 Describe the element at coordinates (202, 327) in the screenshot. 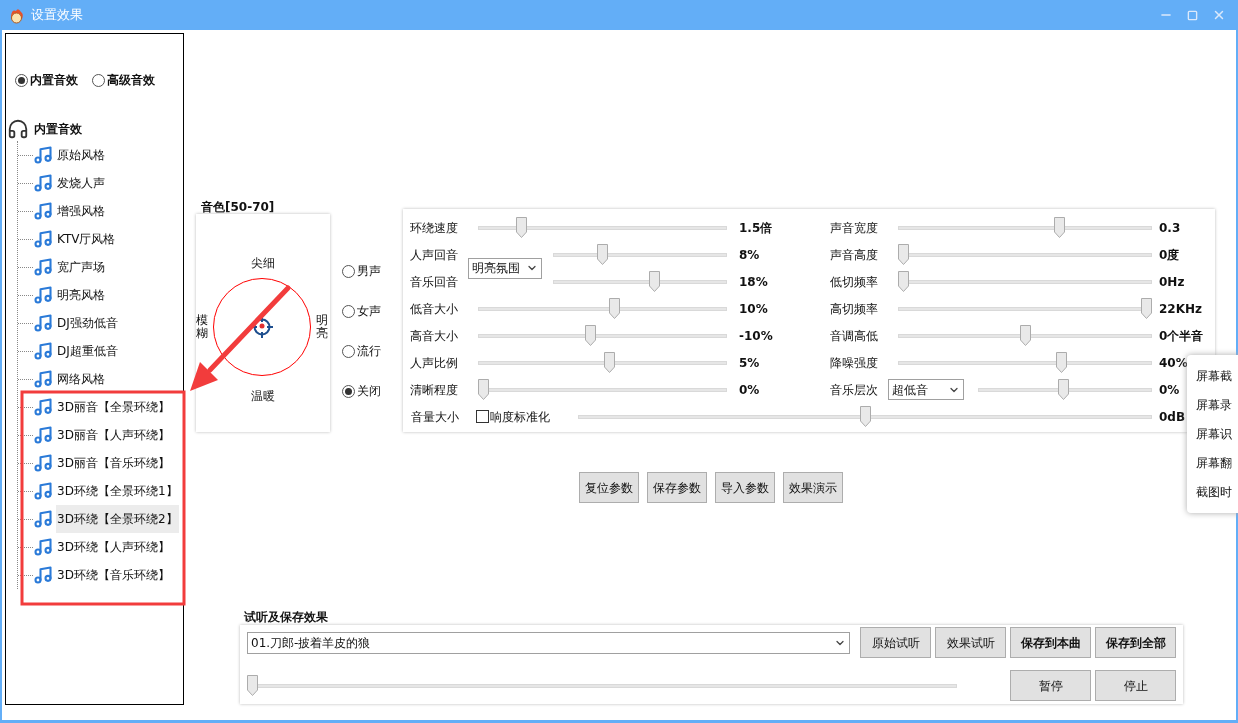

I see `pad-label: 模糊` at that location.